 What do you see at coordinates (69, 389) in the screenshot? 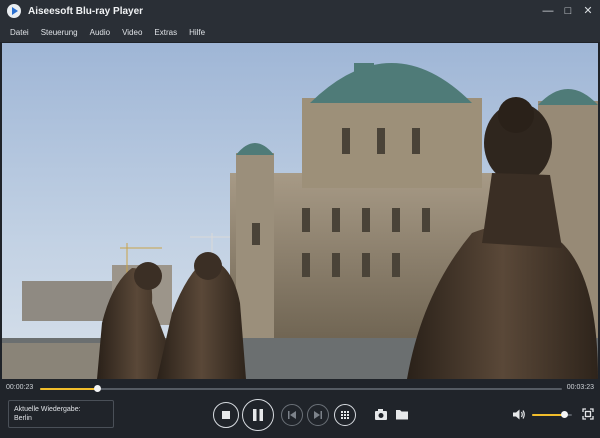
I see `seek-progress` at bounding box center [69, 389].